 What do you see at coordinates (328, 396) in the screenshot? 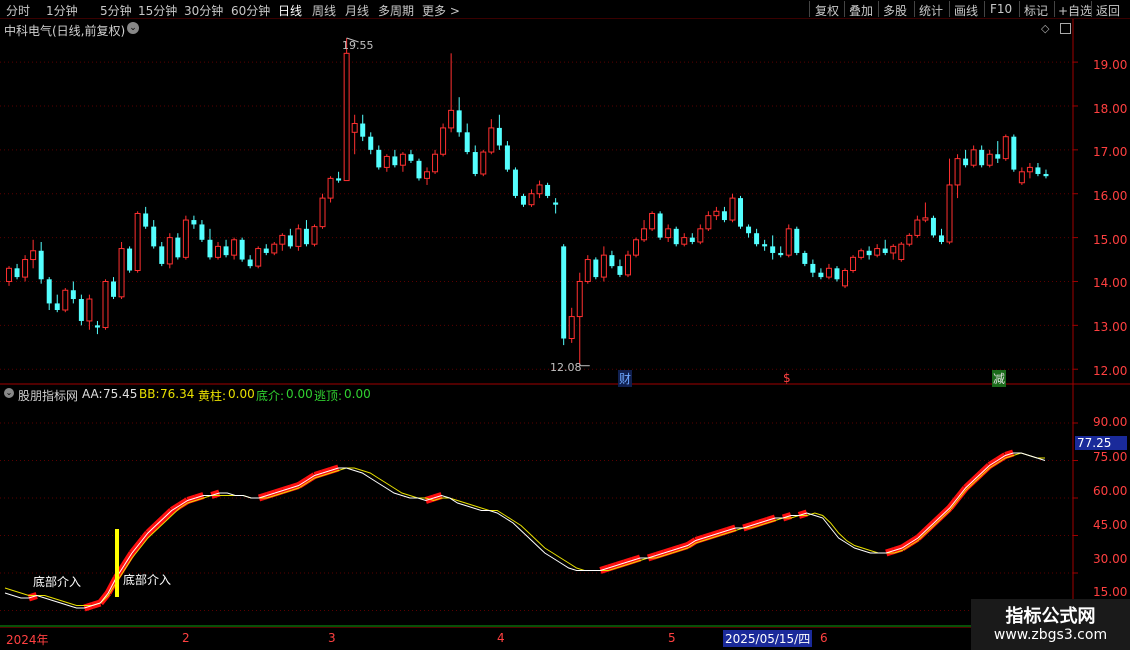
I see `indicator-top-label: 逃顶:` at bounding box center [328, 396].